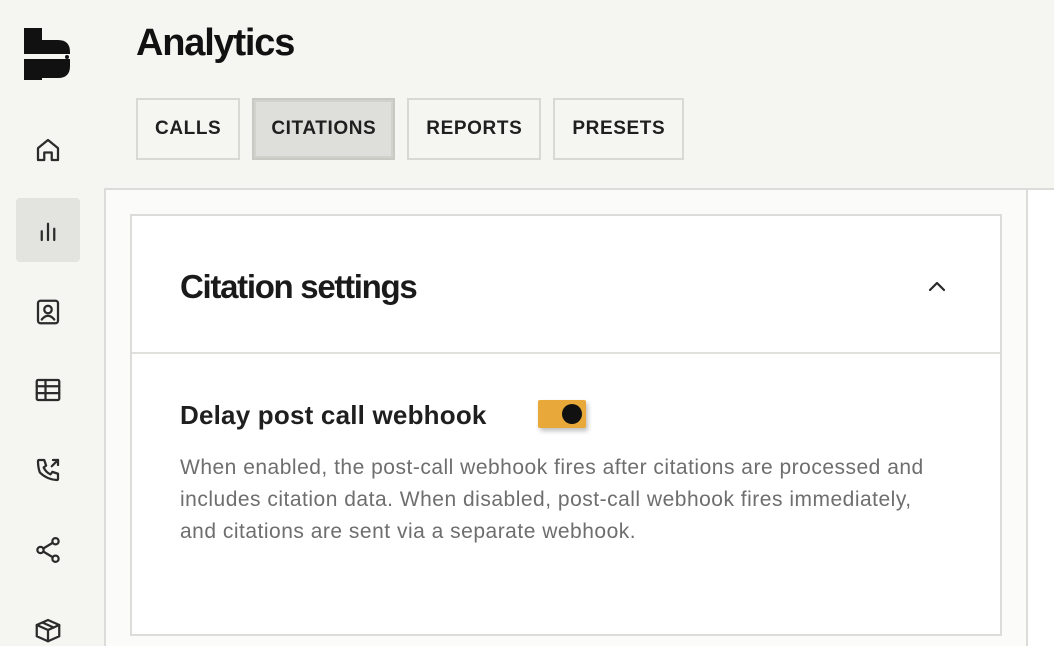  I want to click on collapse-button, so click(937, 287).